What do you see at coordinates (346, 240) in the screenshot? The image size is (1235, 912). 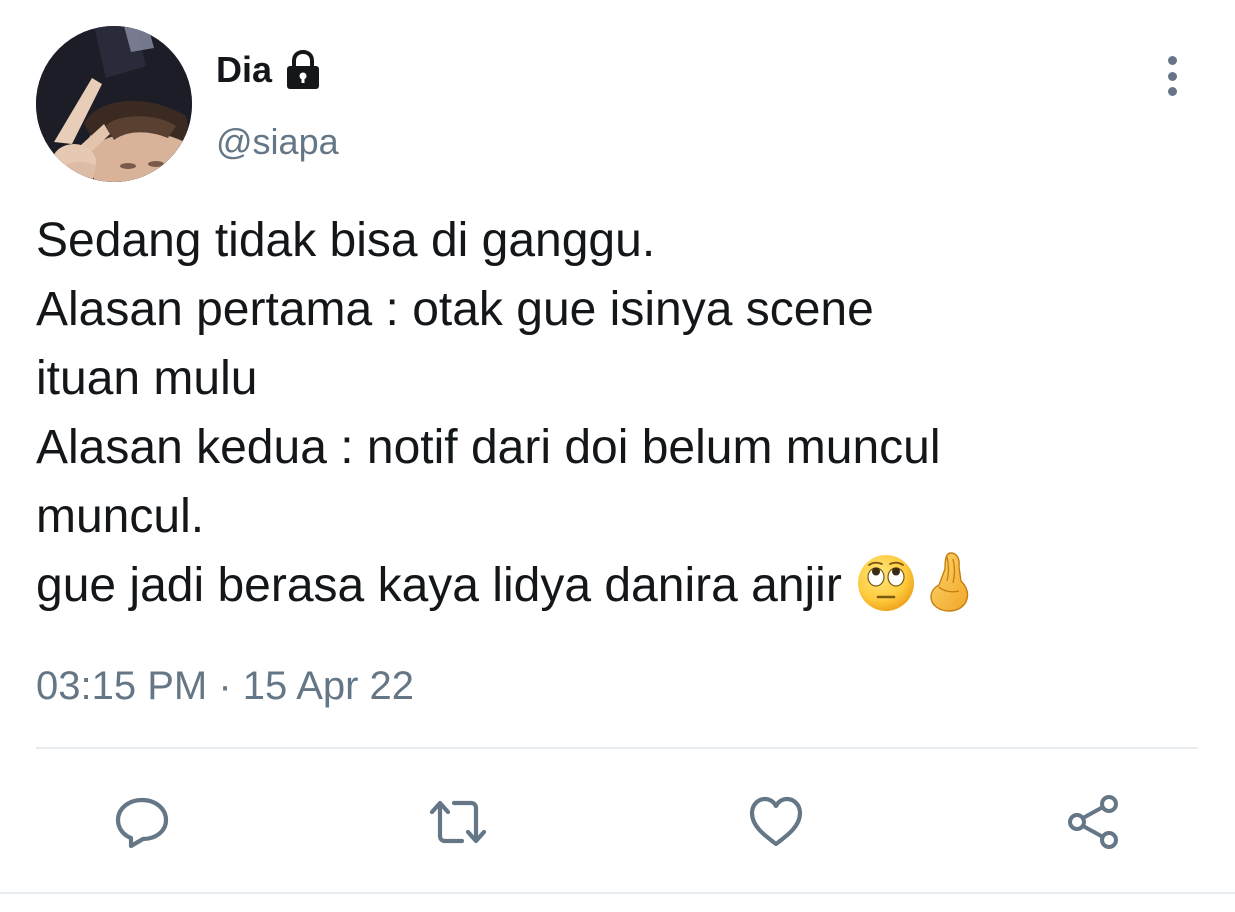 I see `tweet-text-line: Sedang tidak bisa di ganggu.` at bounding box center [346, 240].